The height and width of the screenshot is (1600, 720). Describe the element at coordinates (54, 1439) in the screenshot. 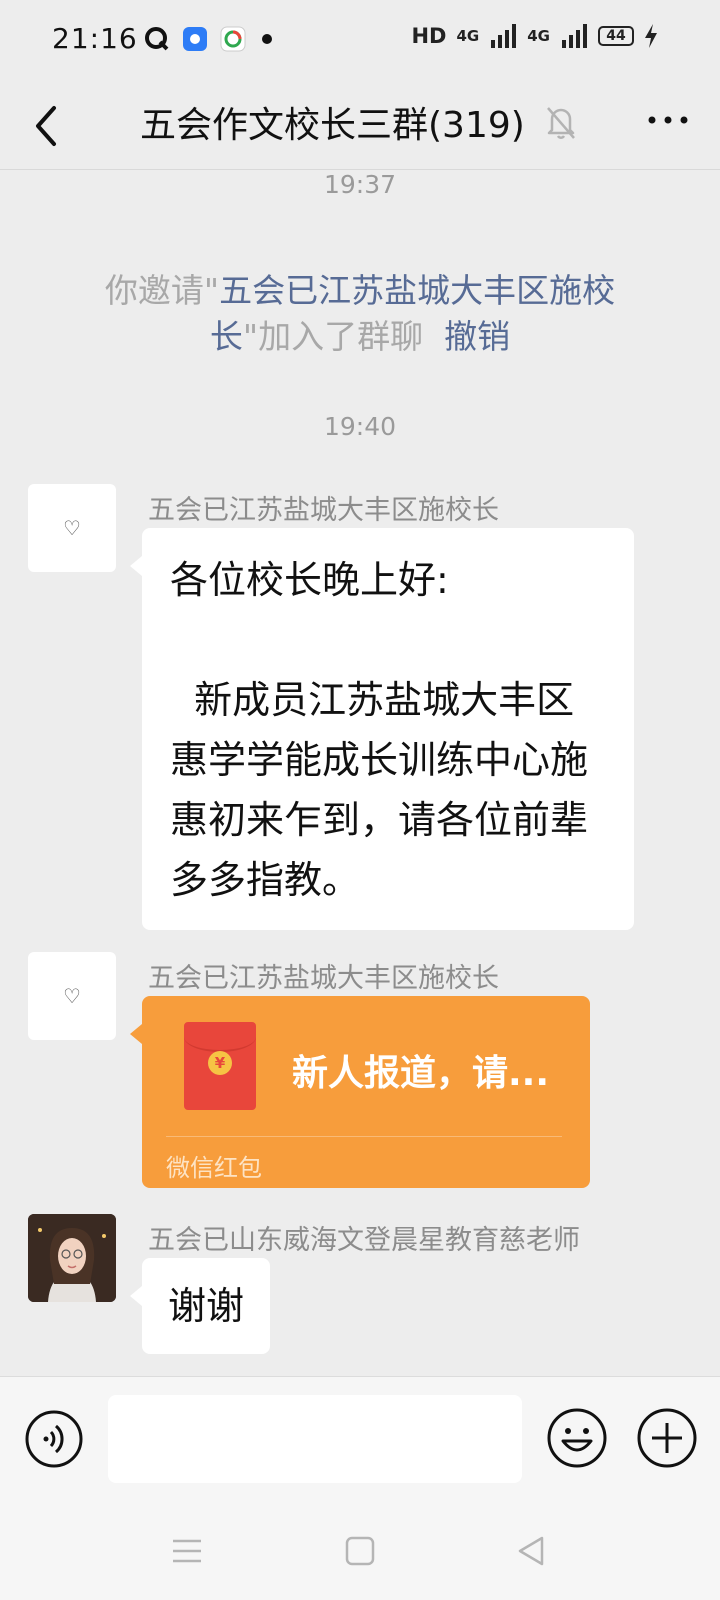

I see `voice-input-button` at that location.